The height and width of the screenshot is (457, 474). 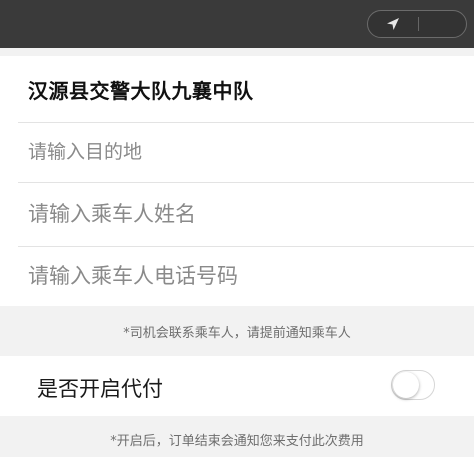 I want to click on title-row: 汉源县交警大队九襄中队, so click(x=246, y=89).